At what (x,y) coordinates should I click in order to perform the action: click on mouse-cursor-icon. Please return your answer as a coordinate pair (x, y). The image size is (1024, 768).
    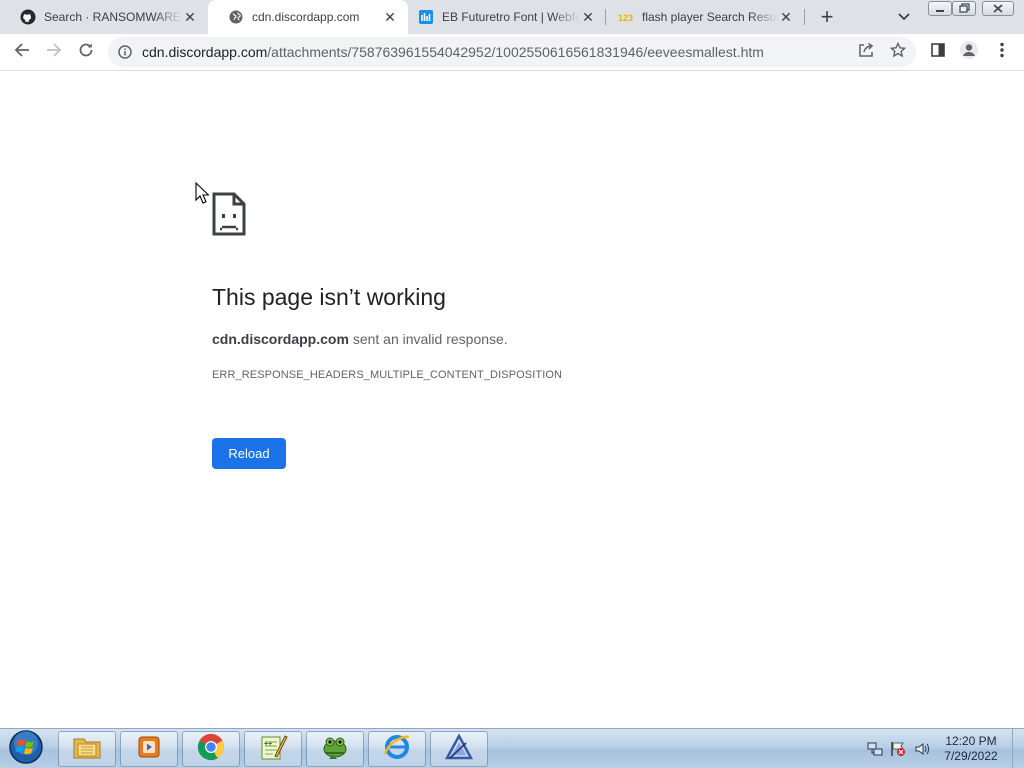
    Looking at the image, I should click on (202, 195).